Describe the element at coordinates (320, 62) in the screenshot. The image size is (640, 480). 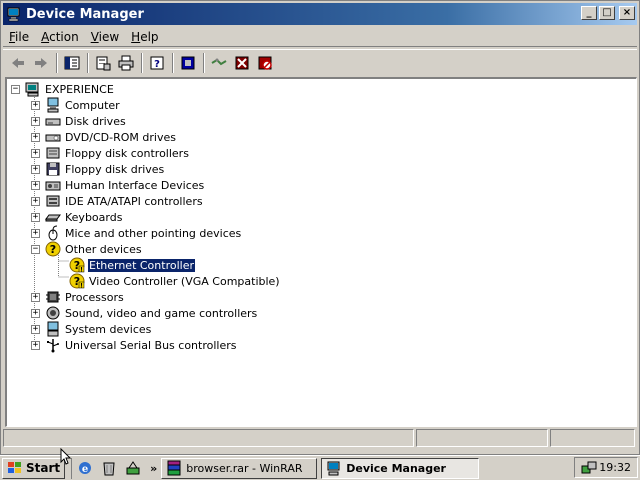
I see `toolbar: ?` at that location.